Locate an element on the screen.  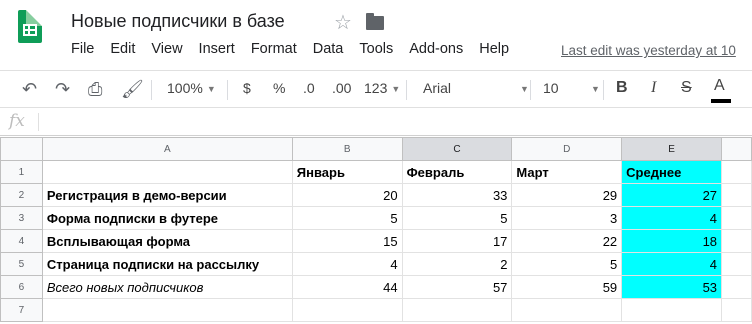
undo-icon: ↶ is located at coordinates (29, 89).